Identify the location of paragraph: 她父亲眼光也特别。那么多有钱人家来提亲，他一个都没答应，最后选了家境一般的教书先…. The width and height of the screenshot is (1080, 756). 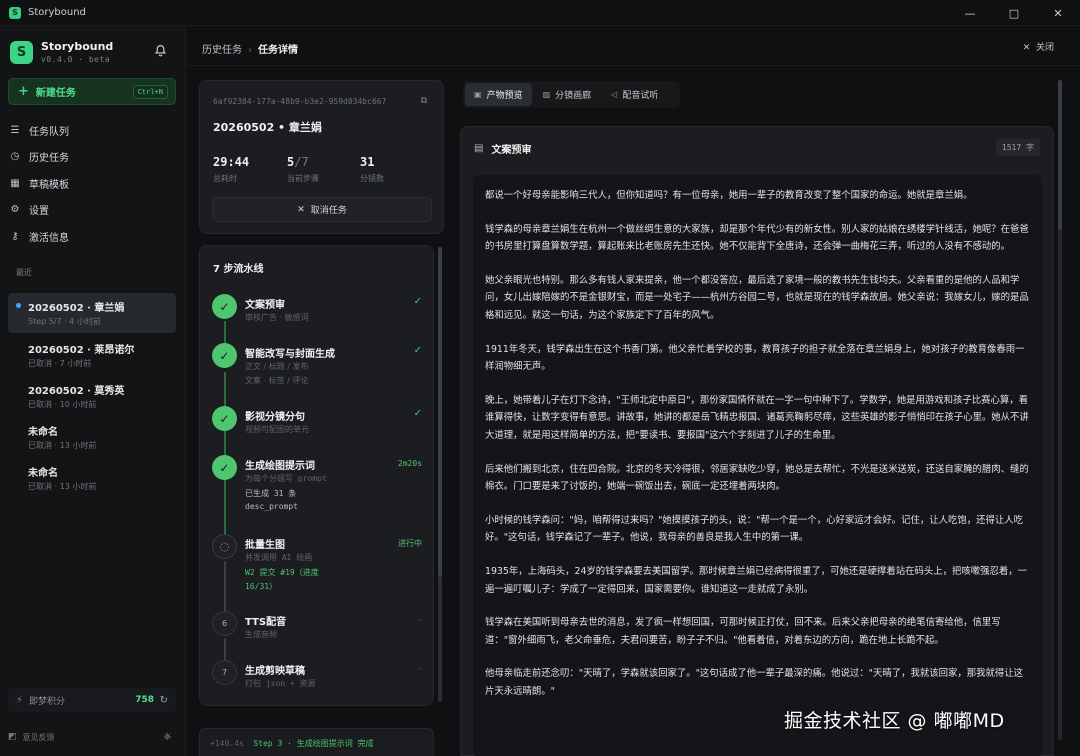
(757, 297).